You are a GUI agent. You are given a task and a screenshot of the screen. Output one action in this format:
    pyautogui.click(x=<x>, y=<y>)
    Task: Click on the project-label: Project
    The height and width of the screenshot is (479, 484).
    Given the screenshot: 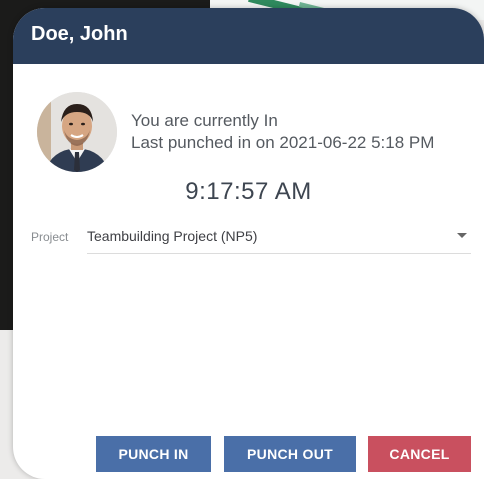 What is the action you would take?
    pyautogui.click(x=50, y=237)
    